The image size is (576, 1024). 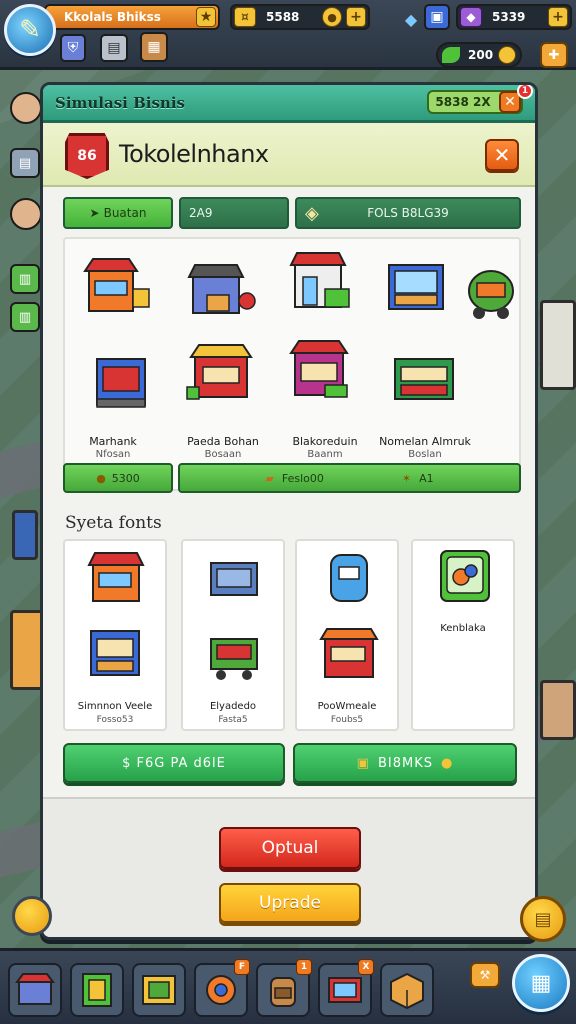 What do you see at coordinates (312, 213) in the screenshot?
I see `shell-icon: ◈` at bounding box center [312, 213].